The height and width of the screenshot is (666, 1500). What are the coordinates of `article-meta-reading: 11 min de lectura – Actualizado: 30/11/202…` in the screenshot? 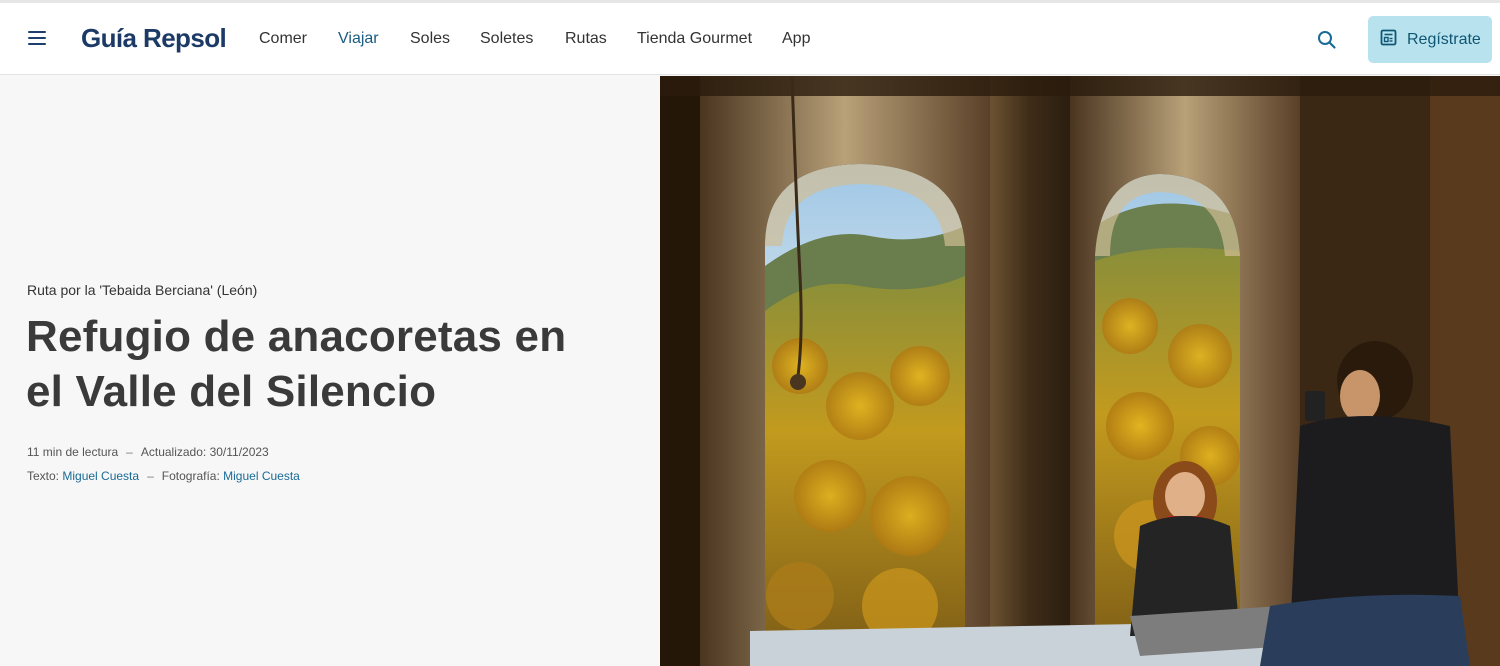 It's located at (148, 452).